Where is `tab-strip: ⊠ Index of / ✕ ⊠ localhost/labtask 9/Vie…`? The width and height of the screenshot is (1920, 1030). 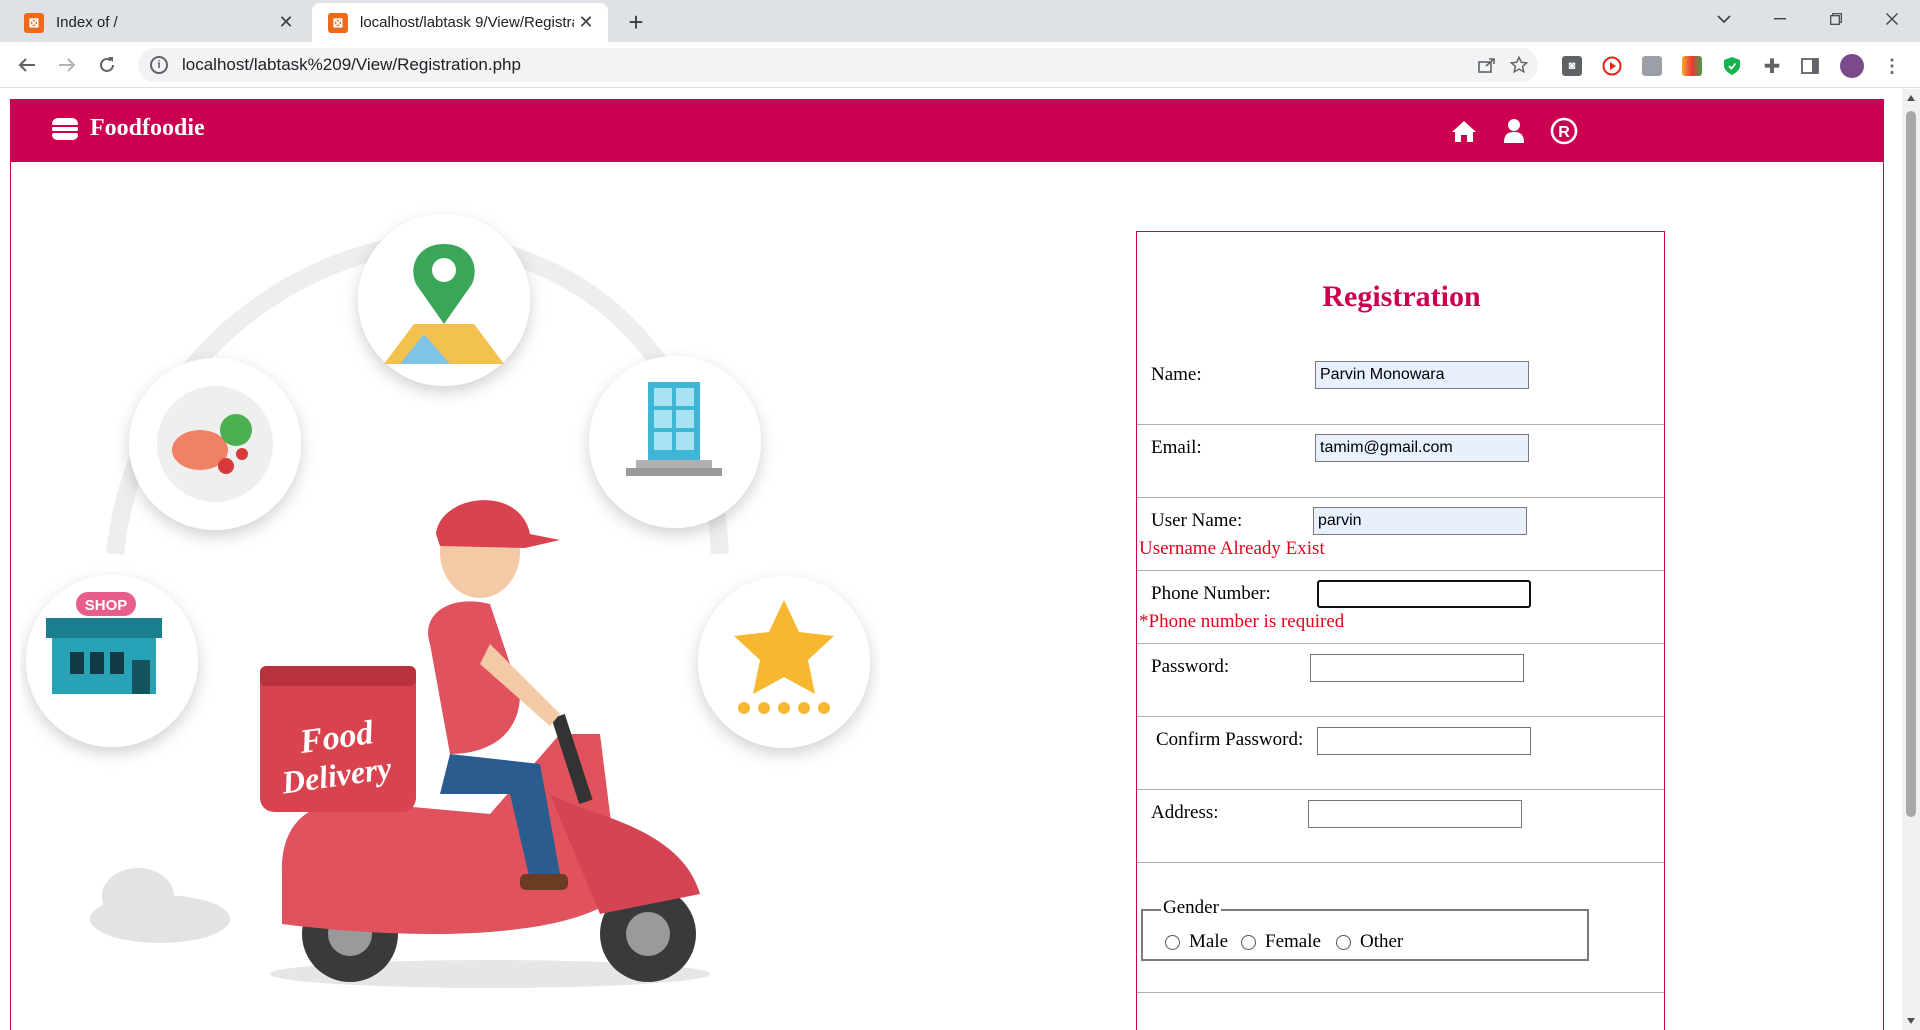
tab-strip: ⊠ Index of / ✕ ⊠ localhost/labtask 9/Vie… is located at coordinates (960, 21).